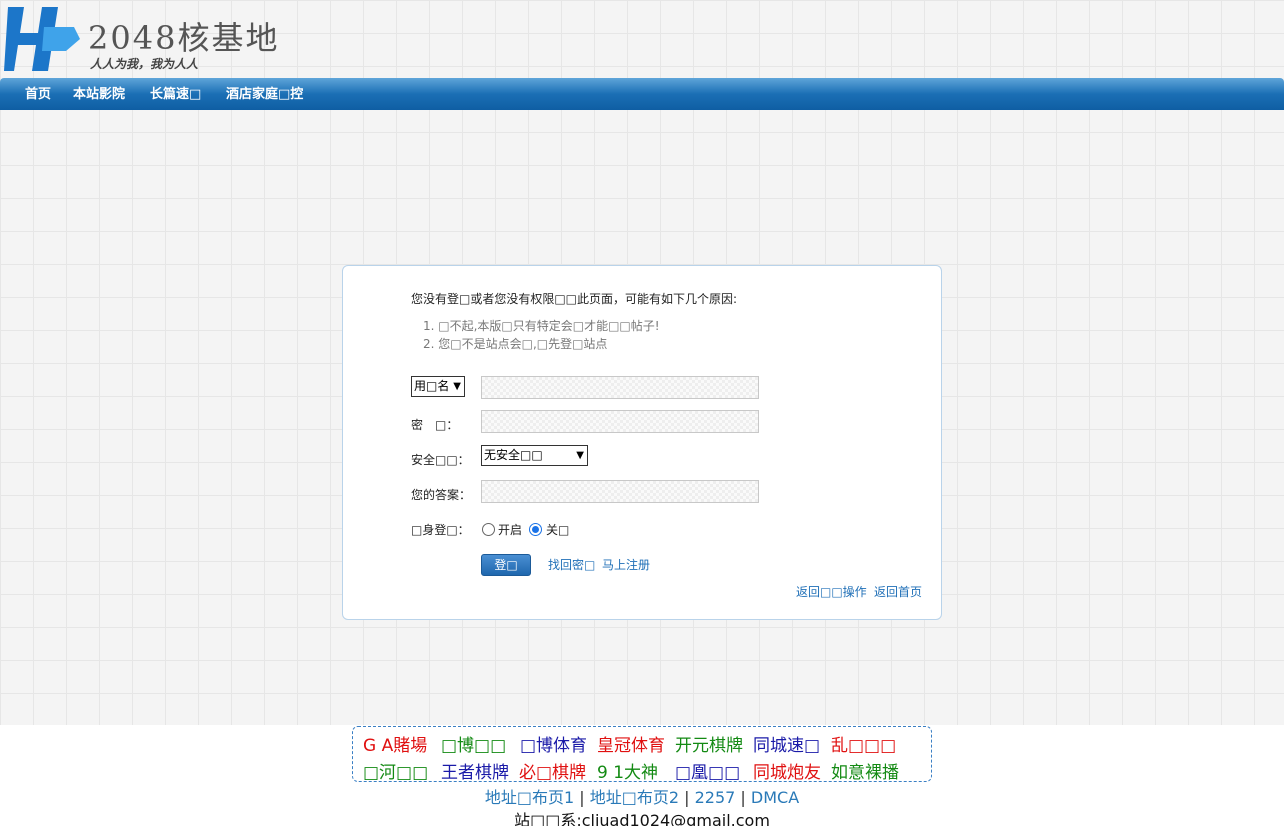 The image size is (1284, 826). What do you see at coordinates (634, 797) in the screenshot?
I see `footer-link-address-2: 地址□布页2` at bounding box center [634, 797].